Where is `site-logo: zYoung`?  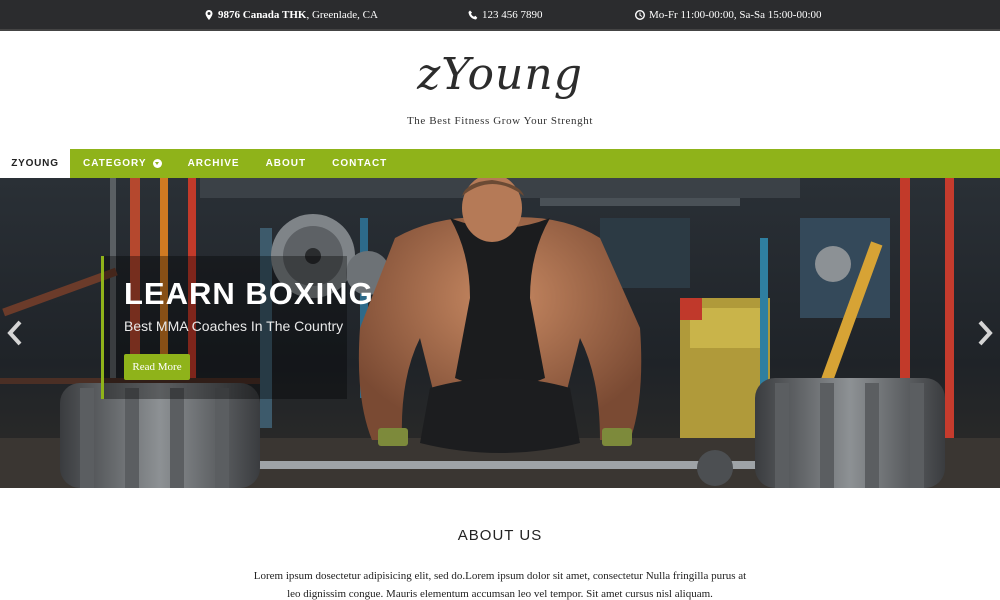
site-logo: zYoung is located at coordinates (500, 74).